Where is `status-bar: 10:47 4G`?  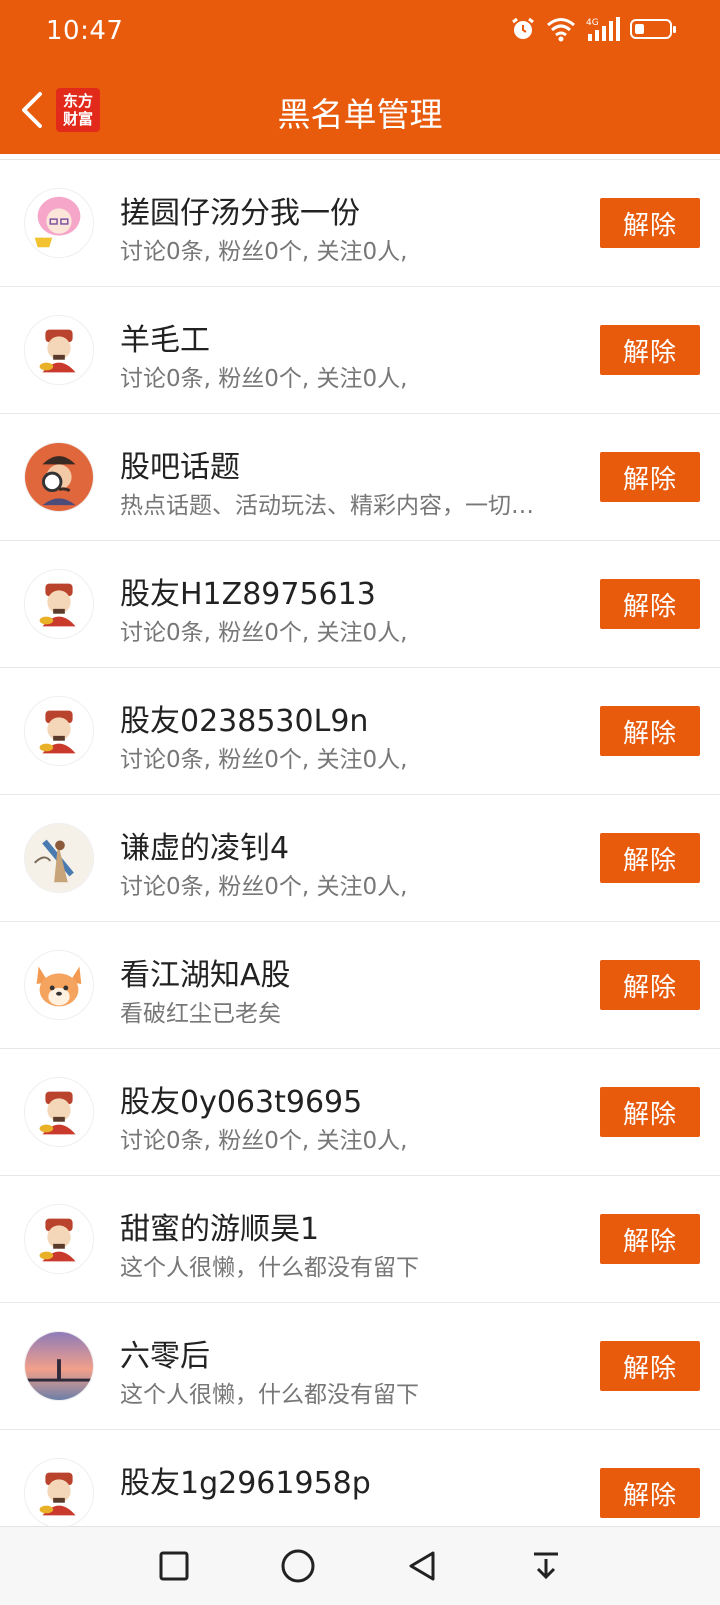
status-bar: 10:47 4G is located at coordinates (360, 33).